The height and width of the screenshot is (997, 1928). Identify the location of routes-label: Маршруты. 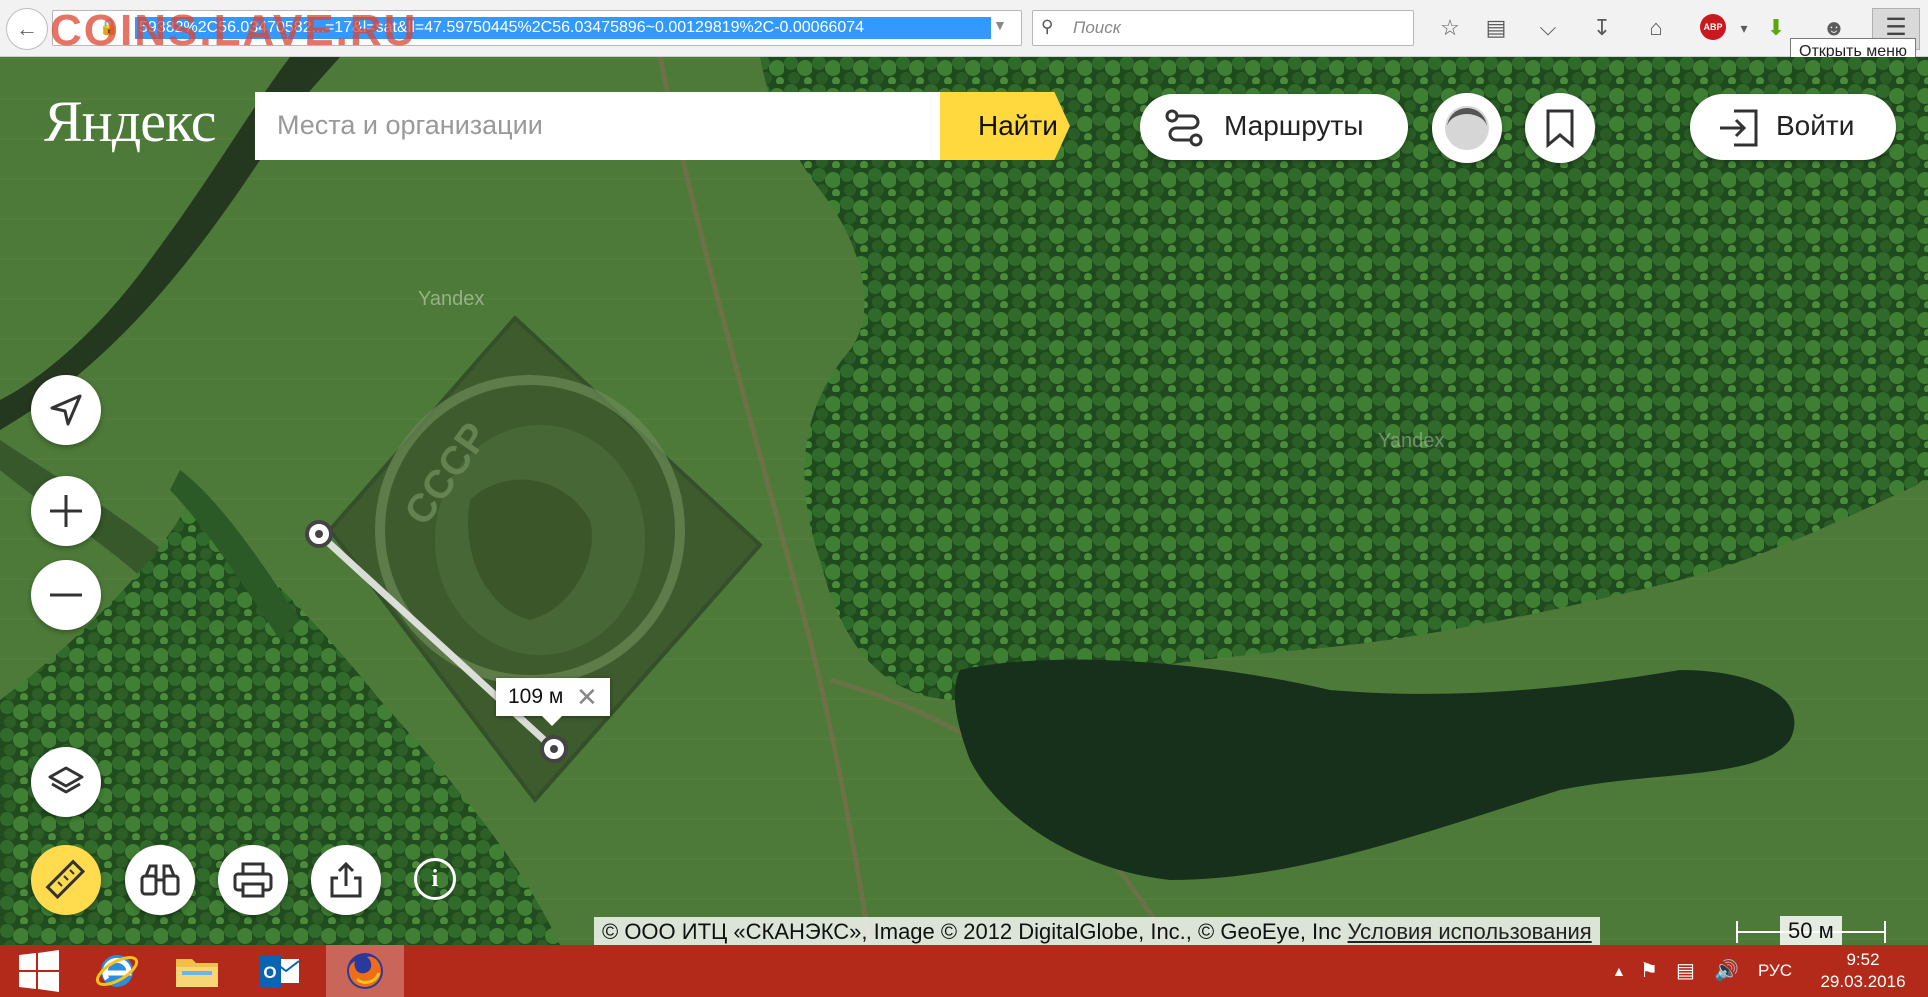
(1294, 125).